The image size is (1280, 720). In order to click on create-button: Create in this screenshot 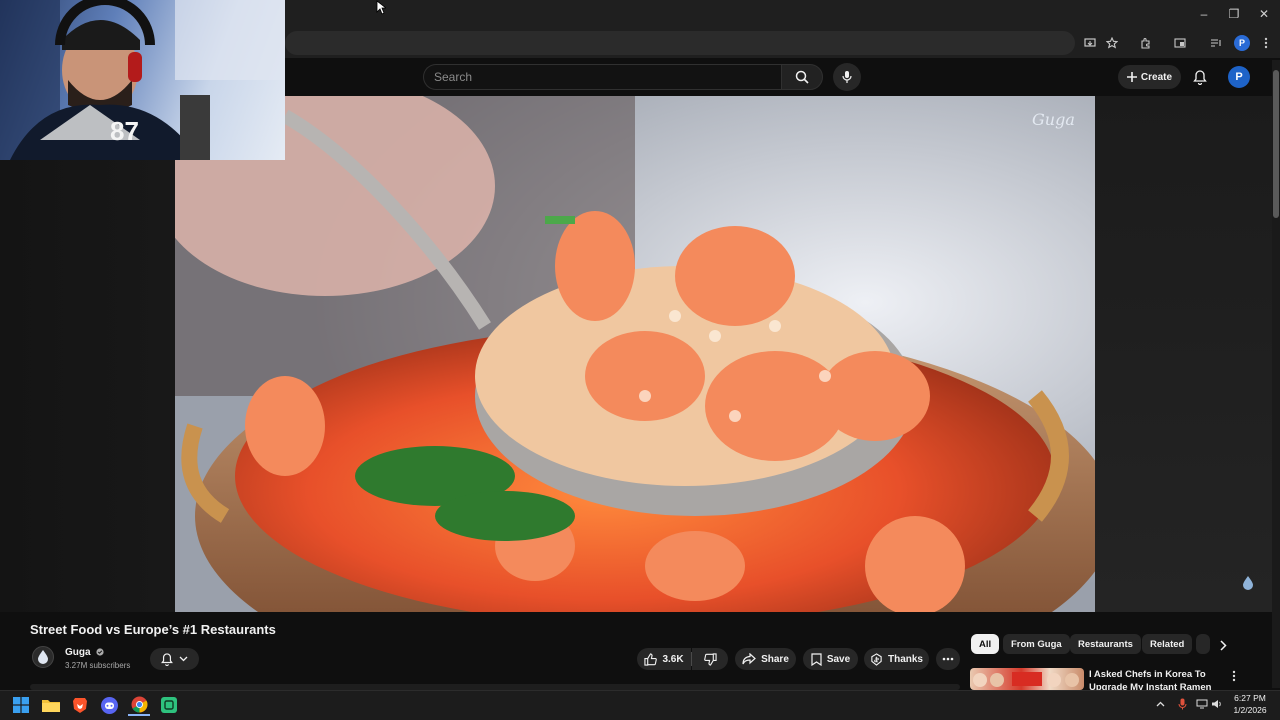, I will do `click(1149, 77)`.